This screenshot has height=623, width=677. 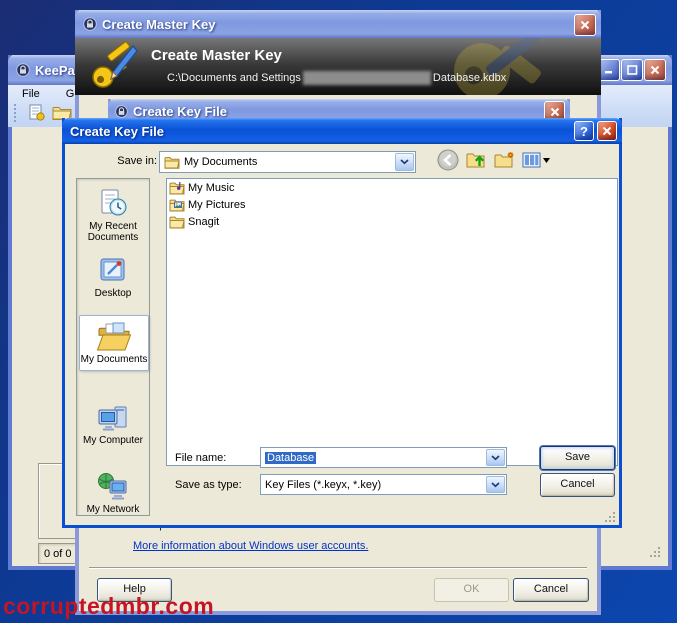 What do you see at coordinates (208, 485) in the screenshot?
I see `save-as-type-label: Save as type:` at bounding box center [208, 485].